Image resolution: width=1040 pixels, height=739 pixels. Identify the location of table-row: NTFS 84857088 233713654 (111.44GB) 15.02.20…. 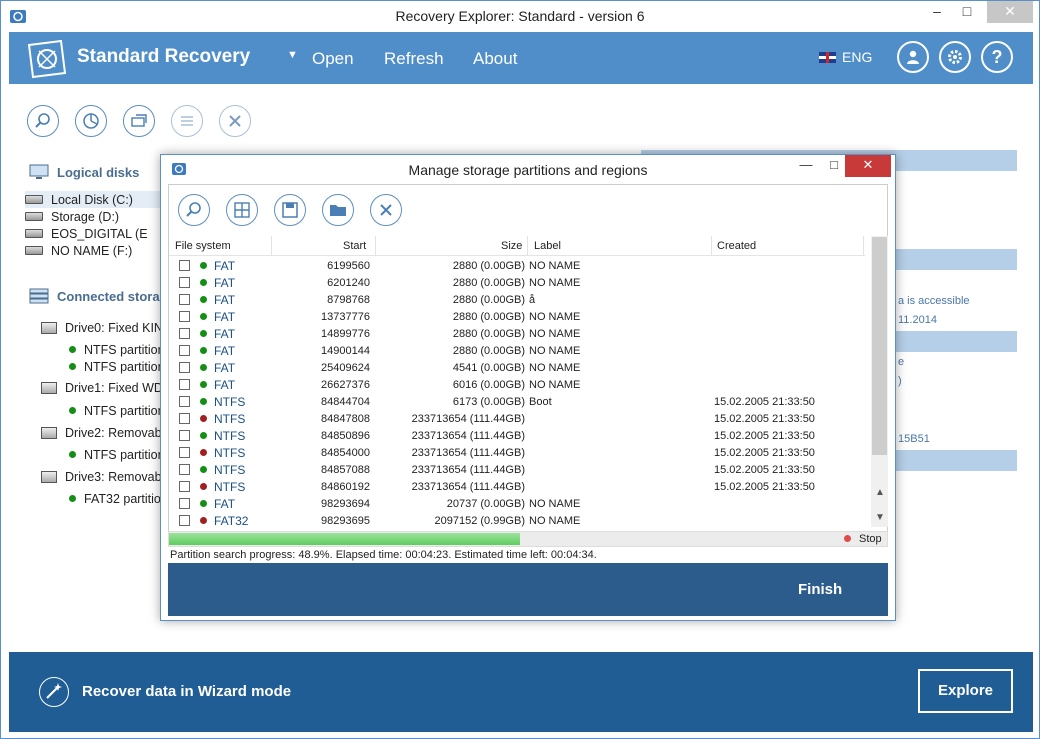
(517, 469).